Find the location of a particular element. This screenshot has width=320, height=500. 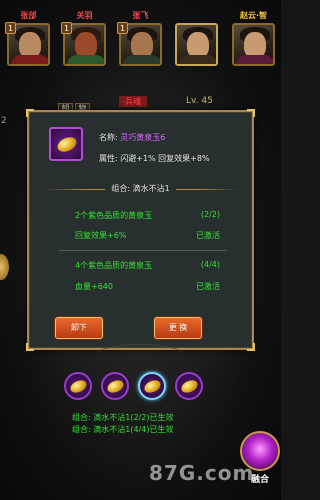

fuse-button: 融合 is located at coordinates (260, 463).